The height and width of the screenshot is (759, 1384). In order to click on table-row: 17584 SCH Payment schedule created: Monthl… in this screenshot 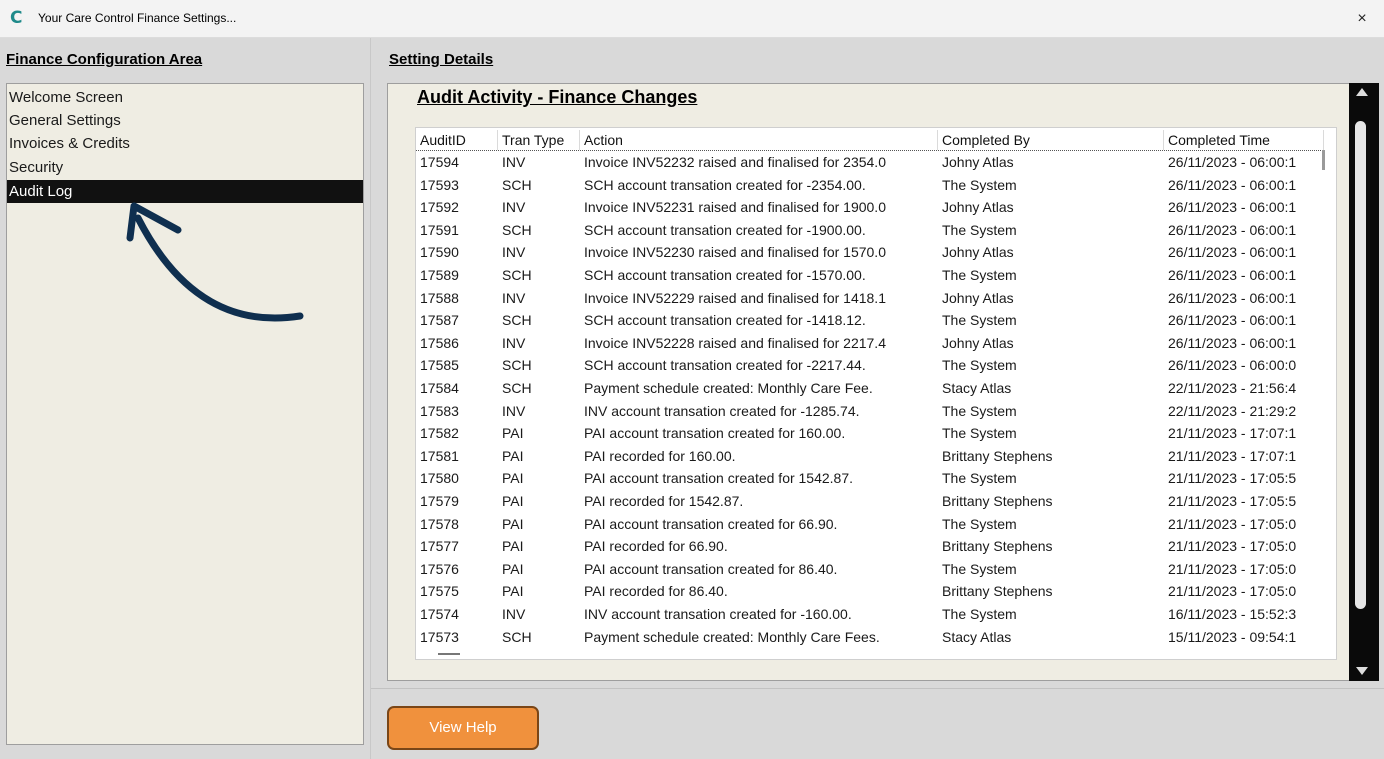, I will do `click(868, 388)`.